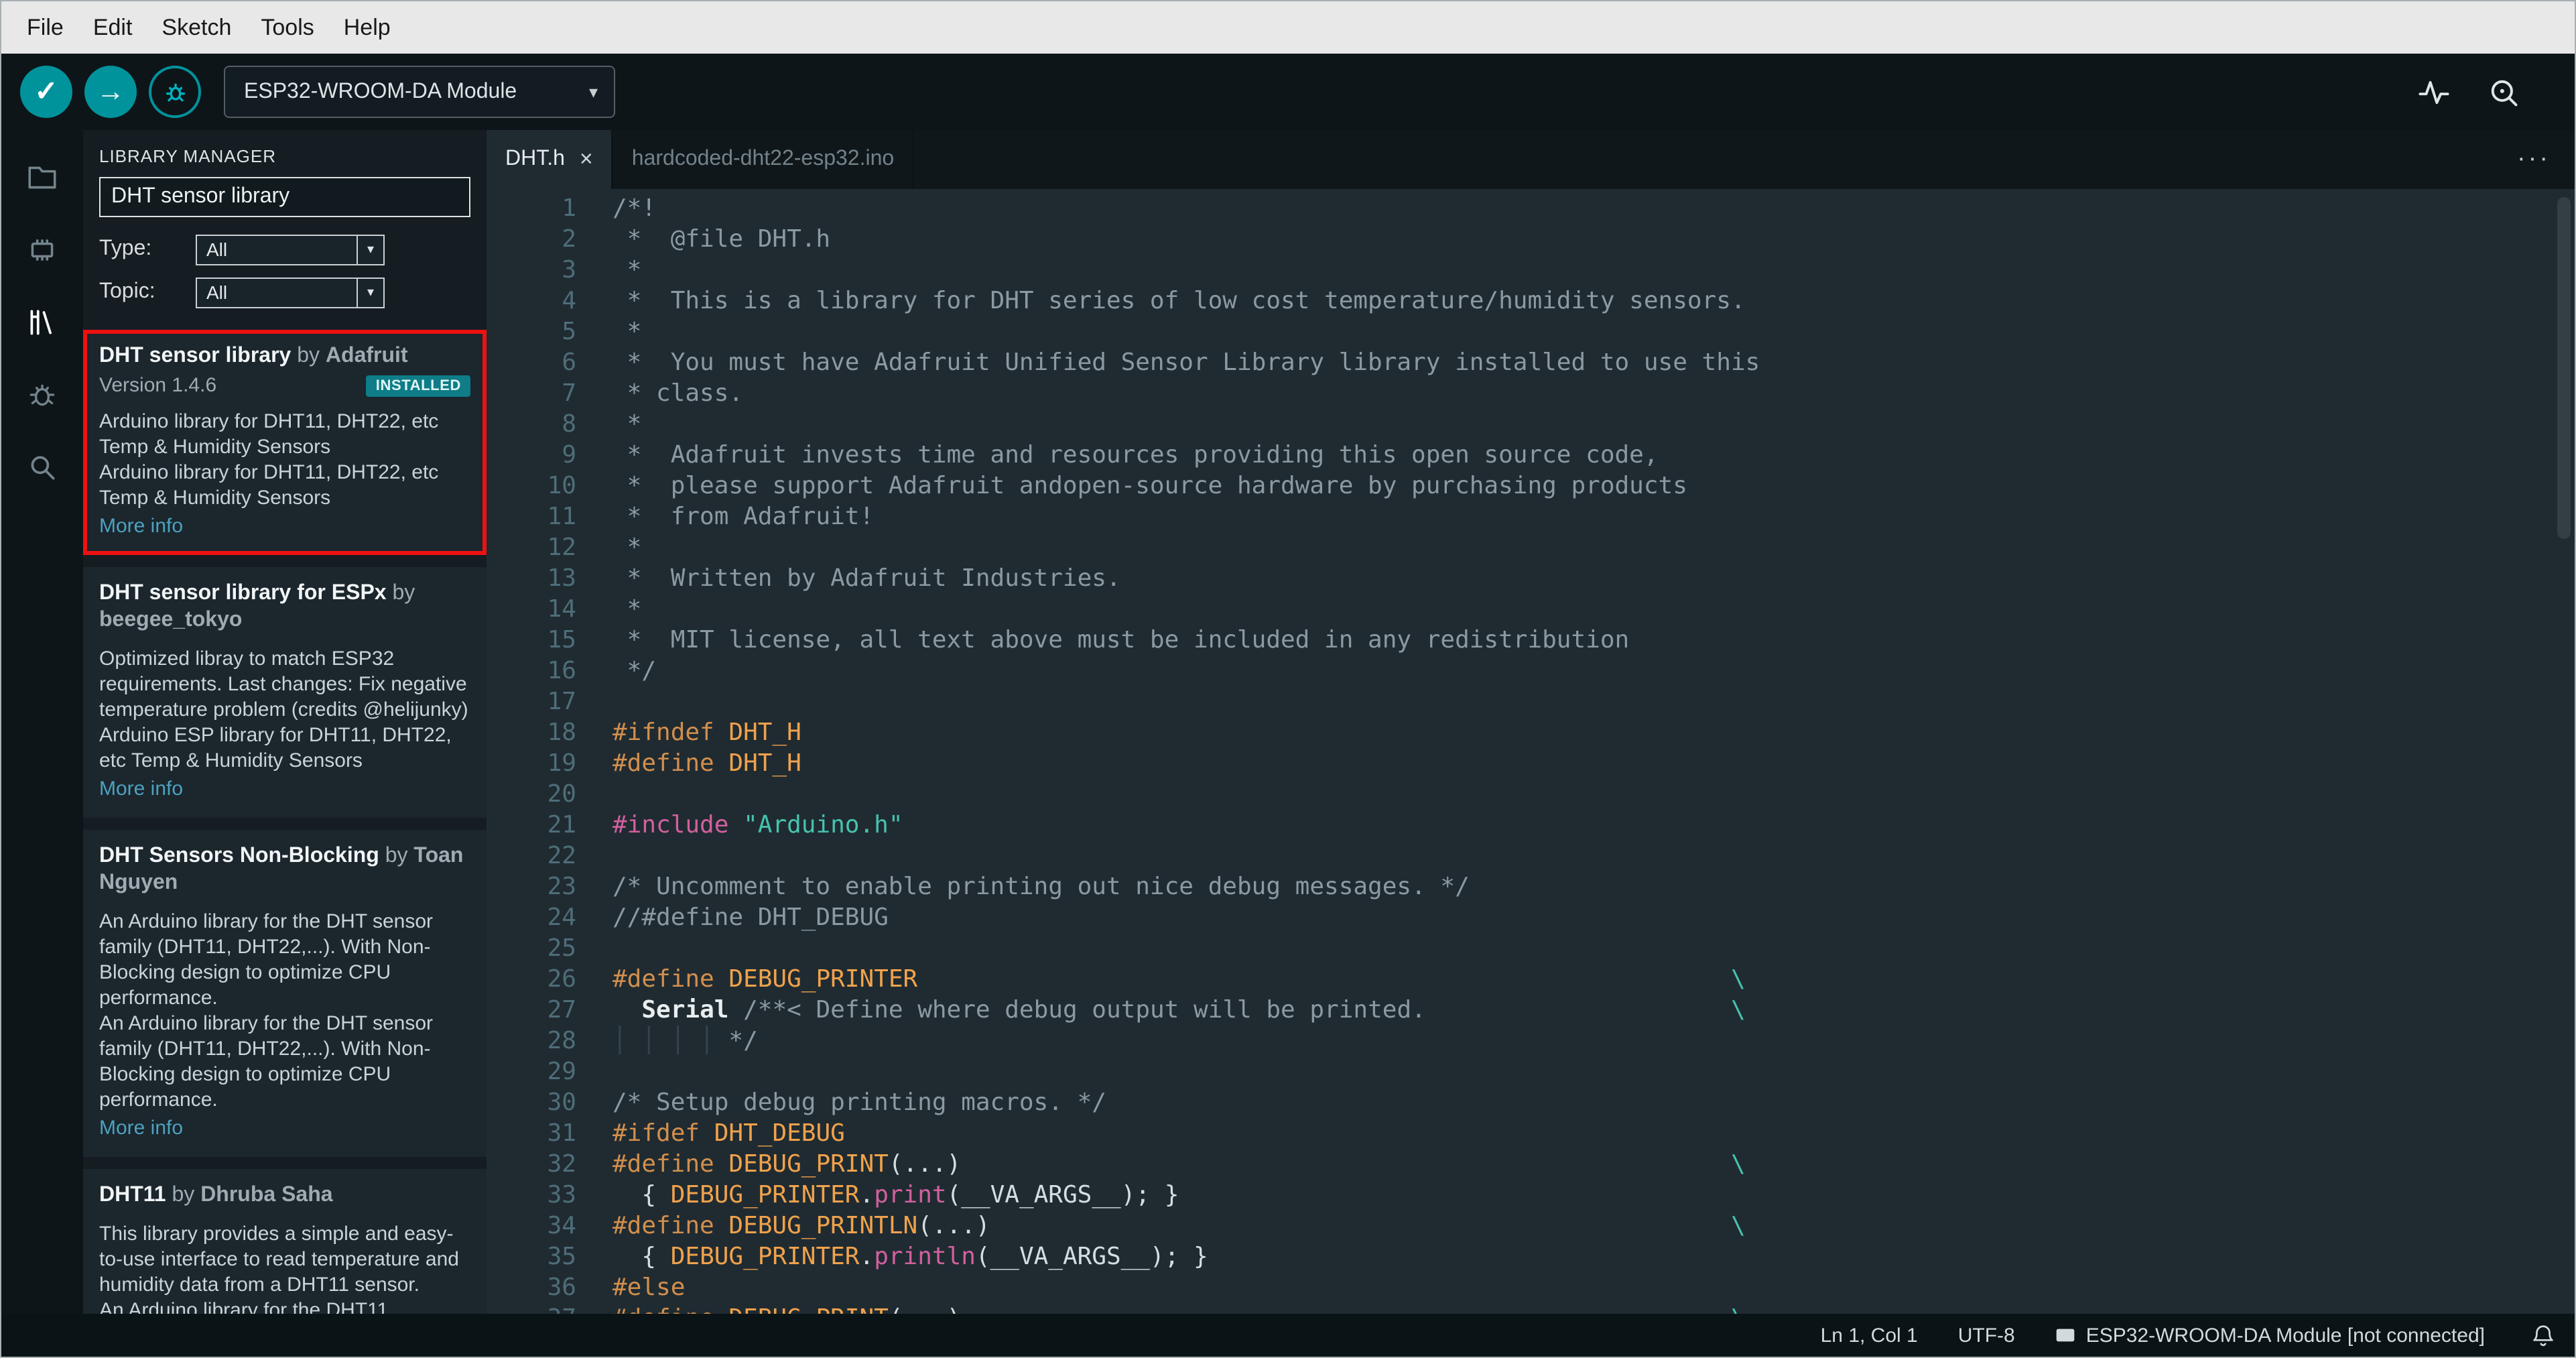  I want to click on check-icon: ✓, so click(46, 91).